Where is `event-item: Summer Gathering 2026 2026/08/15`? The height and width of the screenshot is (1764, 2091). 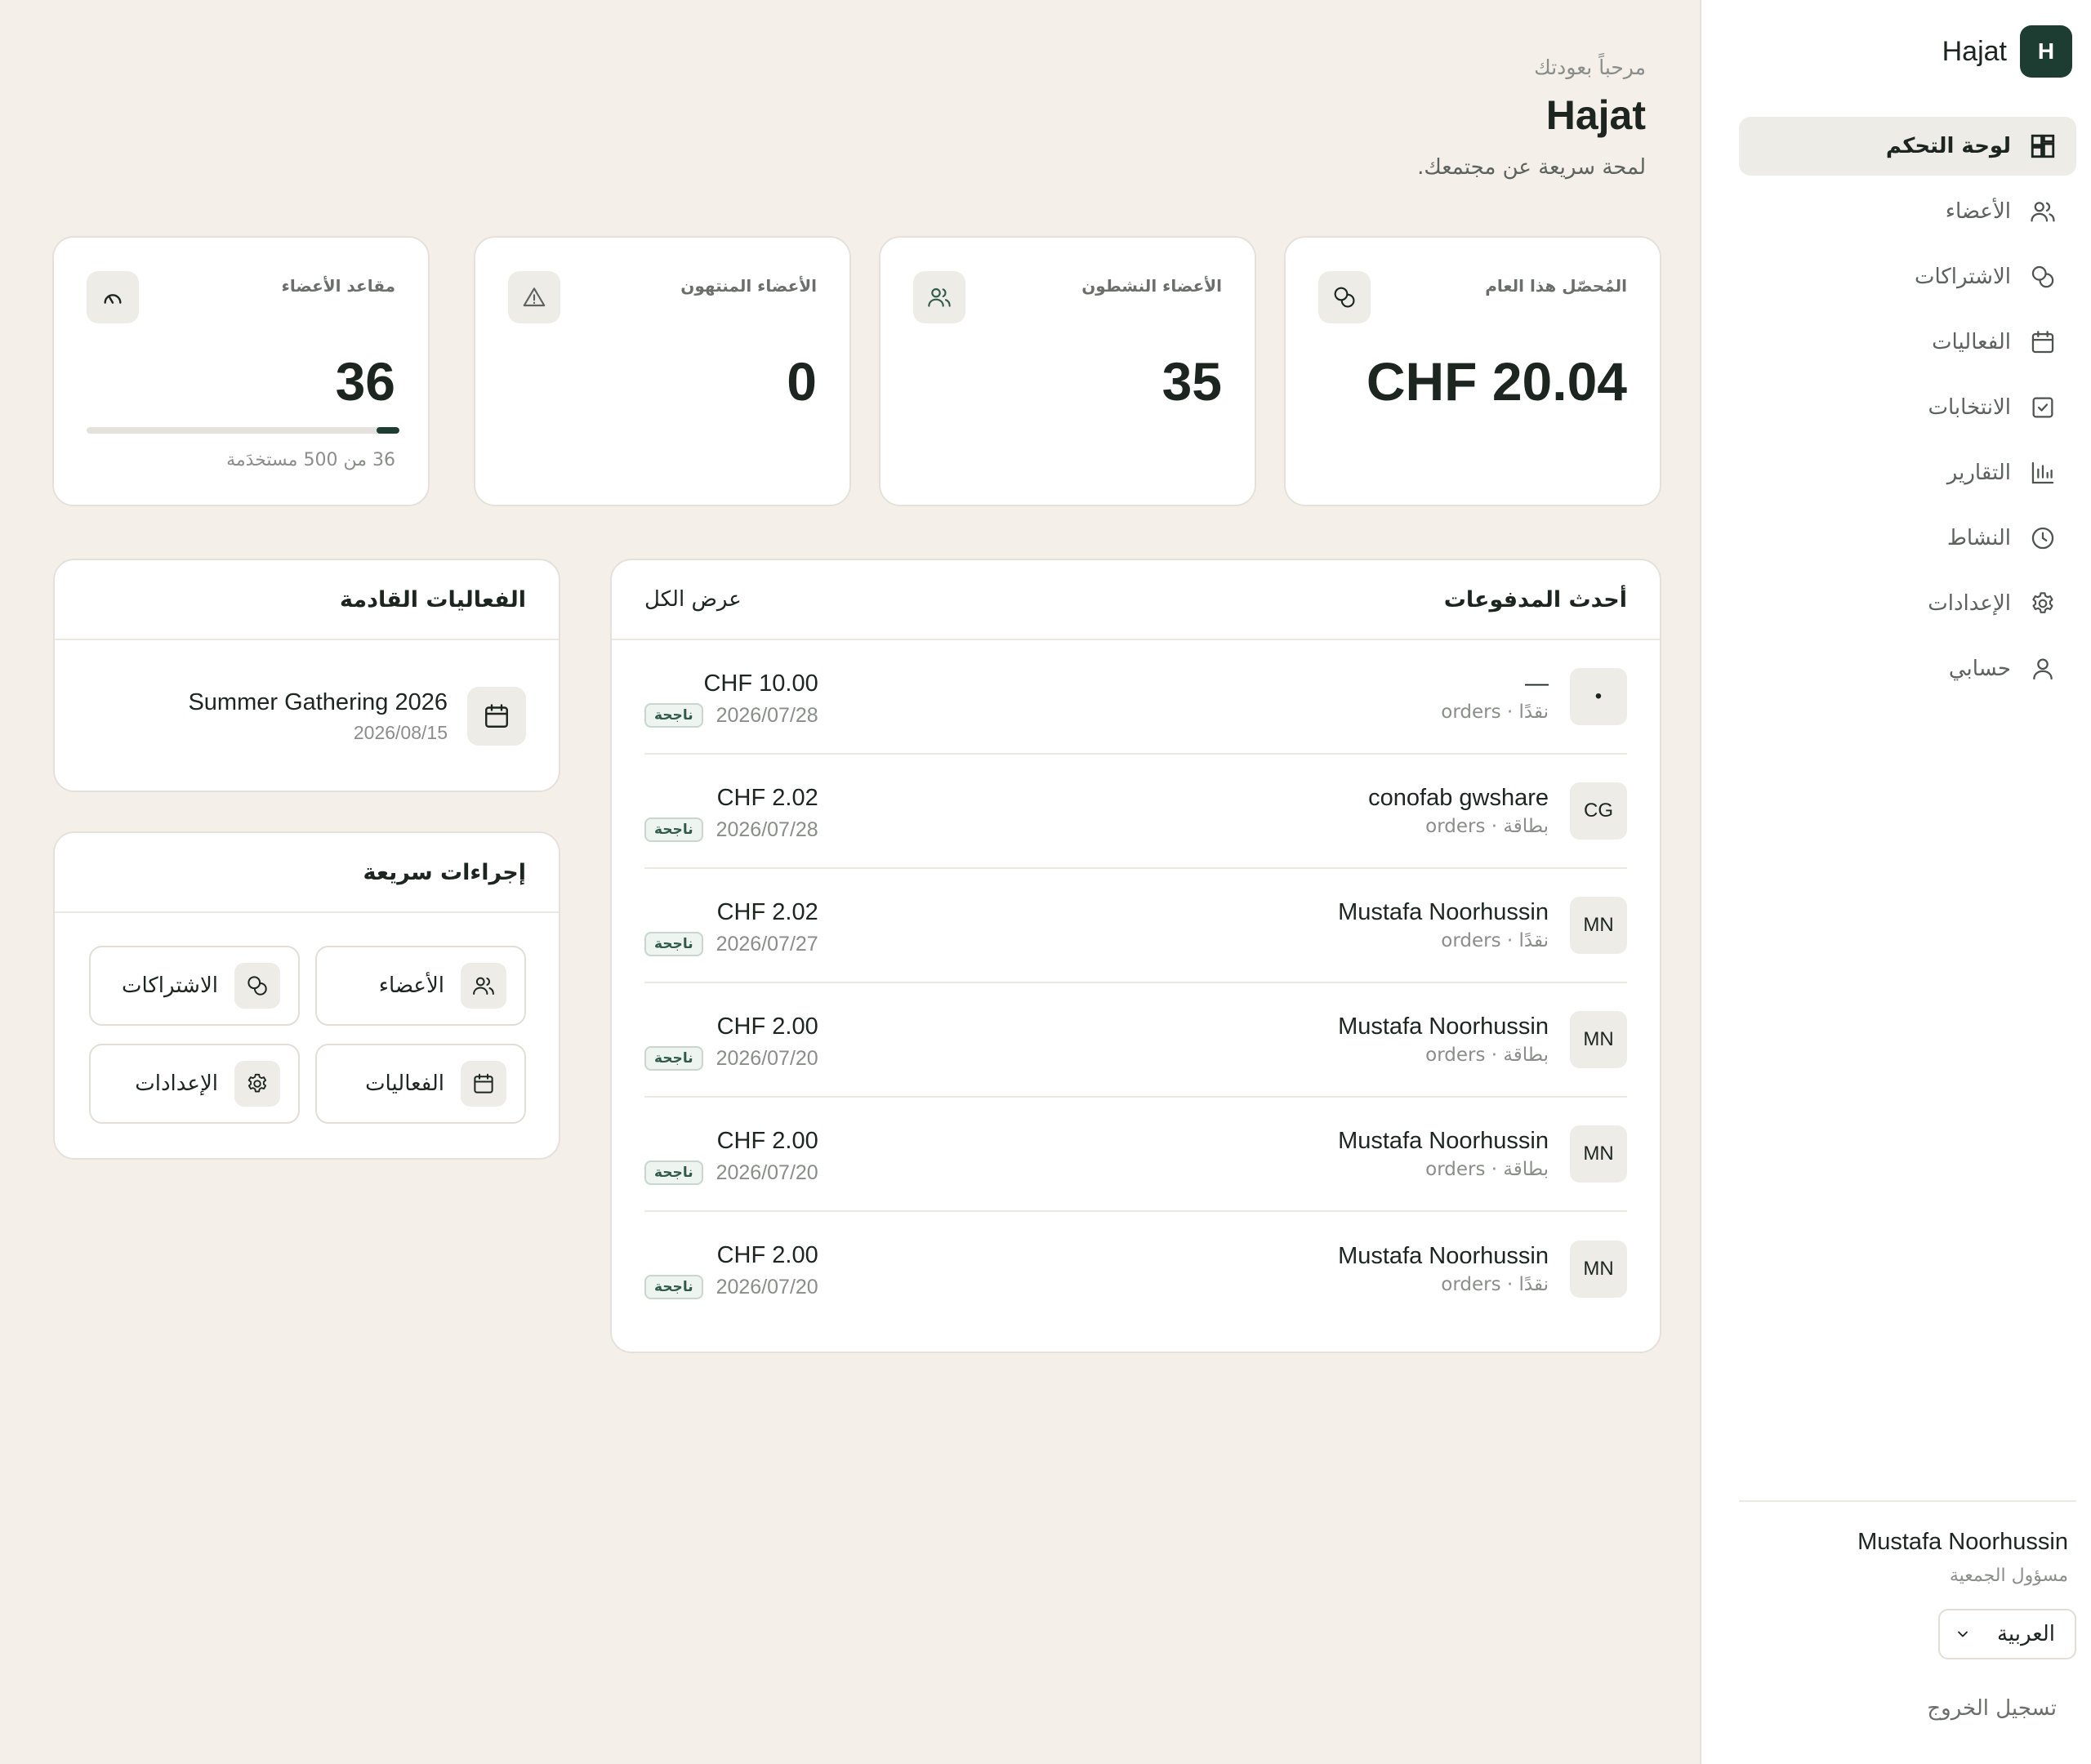 event-item: Summer Gathering 2026 2026/08/15 is located at coordinates (307, 716).